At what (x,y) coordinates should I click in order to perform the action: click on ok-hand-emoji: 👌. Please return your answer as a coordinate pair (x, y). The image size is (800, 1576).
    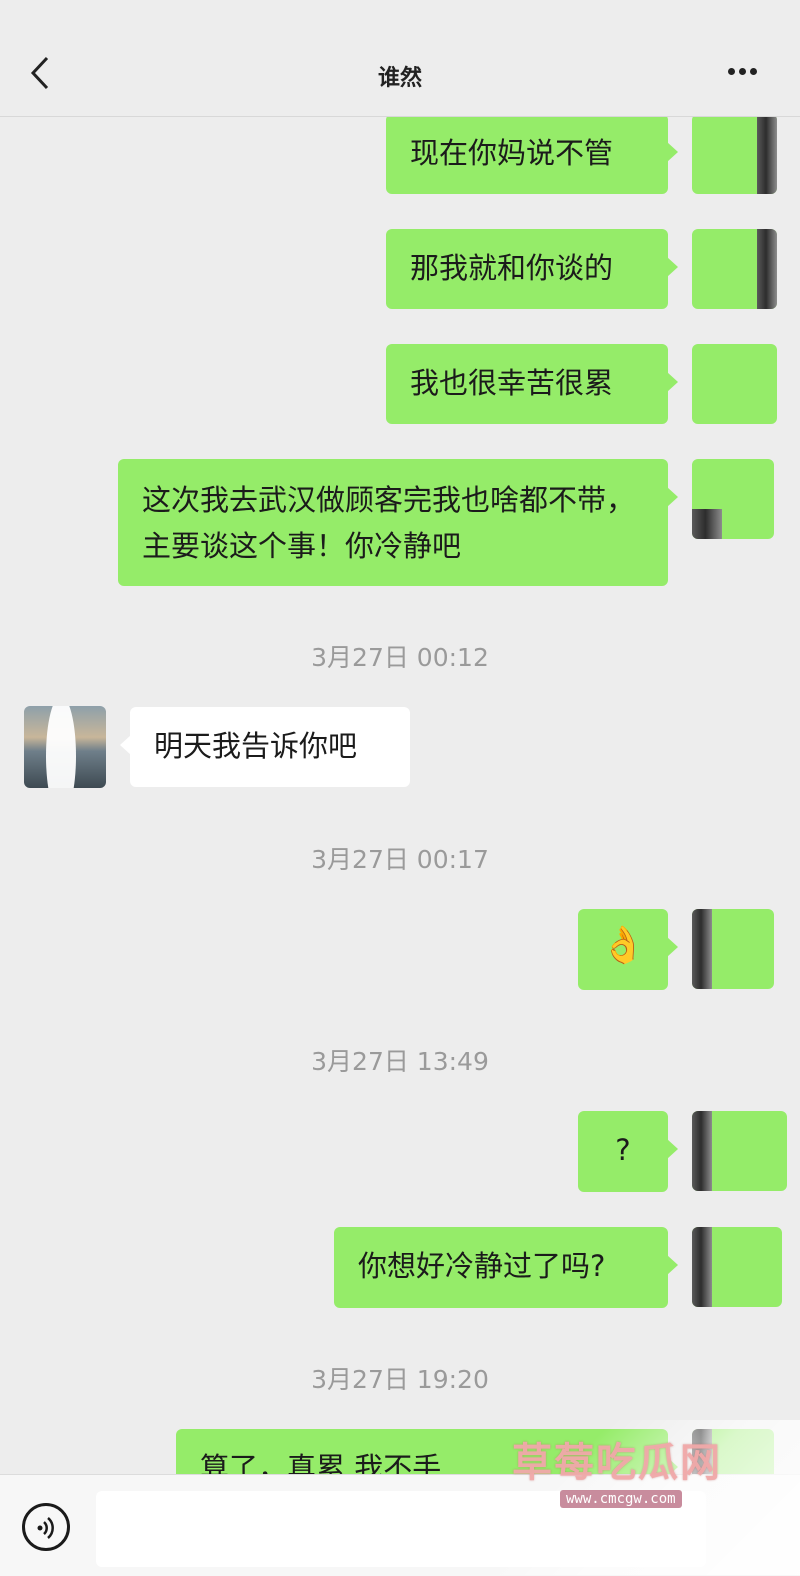
    Looking at the image, I should click on (623, 945).